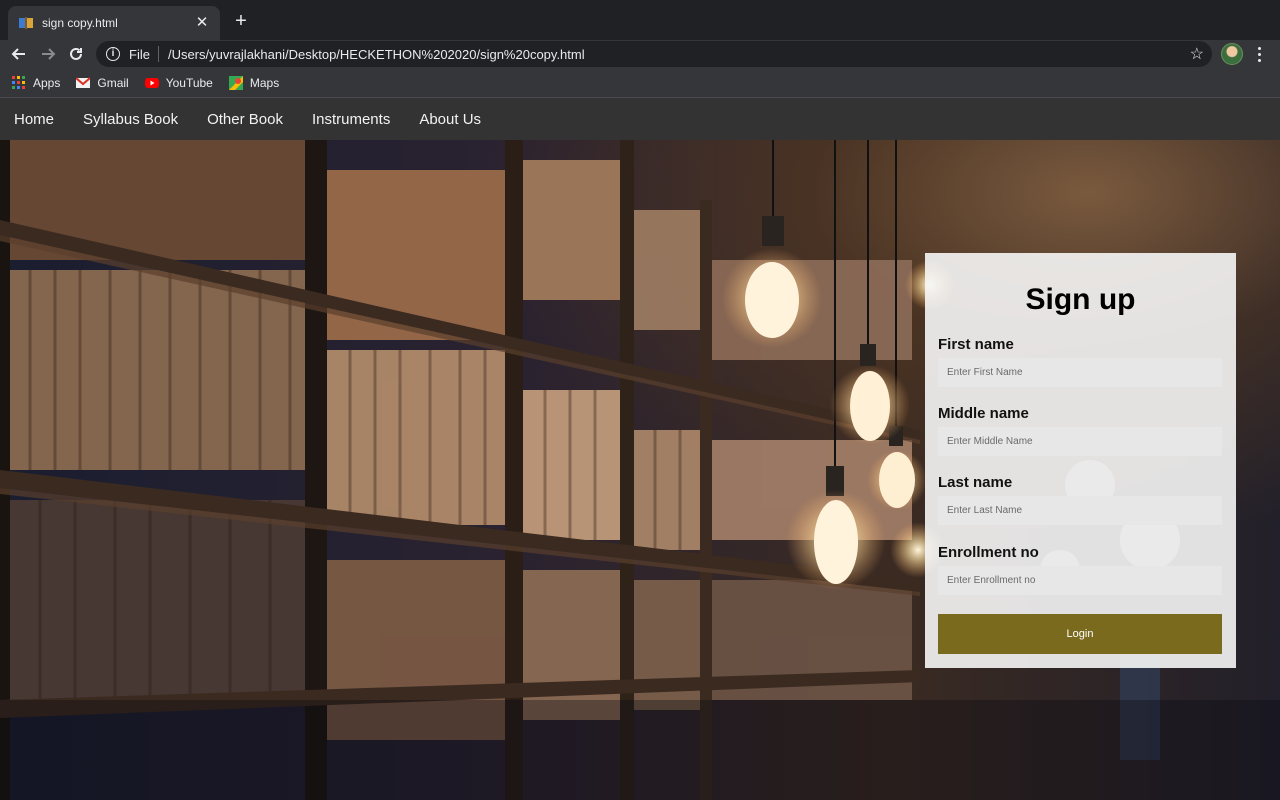 This screenshot has width=1280, height=800. Describe the element at coordinates (151, 83) in the screenshot. I see `youtube-icon` at that location.